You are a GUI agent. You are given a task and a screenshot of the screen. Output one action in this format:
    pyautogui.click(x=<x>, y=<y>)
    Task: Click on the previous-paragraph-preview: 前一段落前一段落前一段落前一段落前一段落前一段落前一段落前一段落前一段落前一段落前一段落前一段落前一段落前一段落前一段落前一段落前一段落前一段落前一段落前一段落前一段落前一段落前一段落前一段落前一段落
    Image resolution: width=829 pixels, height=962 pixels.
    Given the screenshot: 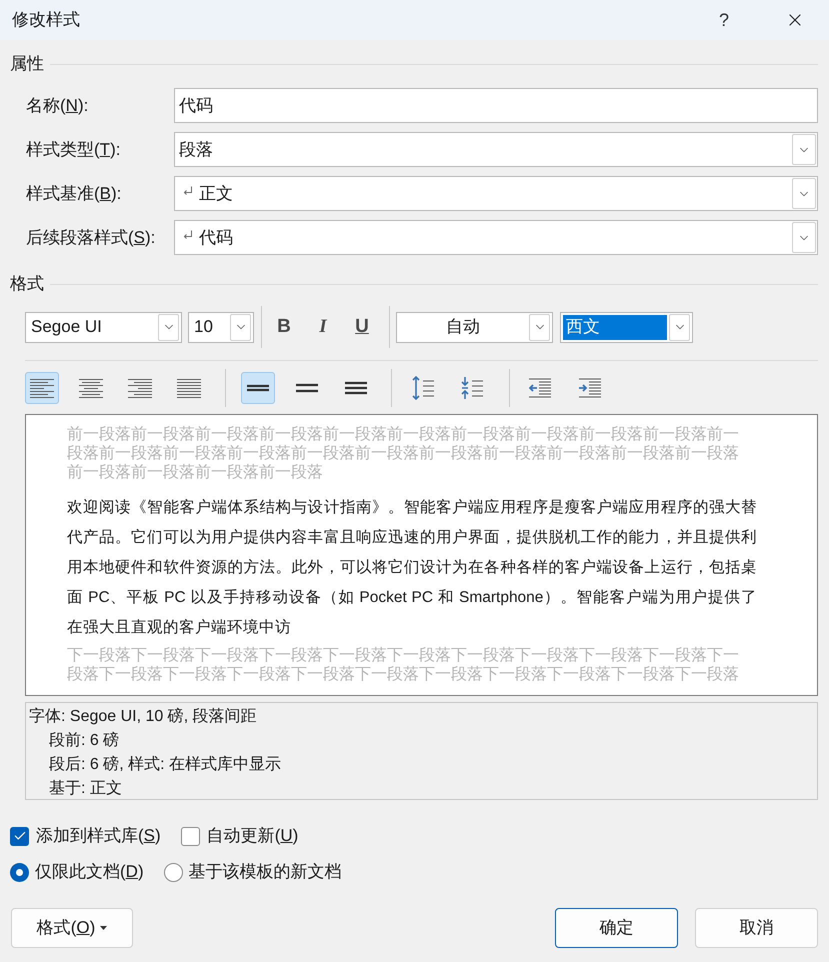 What is the action you would take?
    pyautogui.click(x=403, y=453)
    